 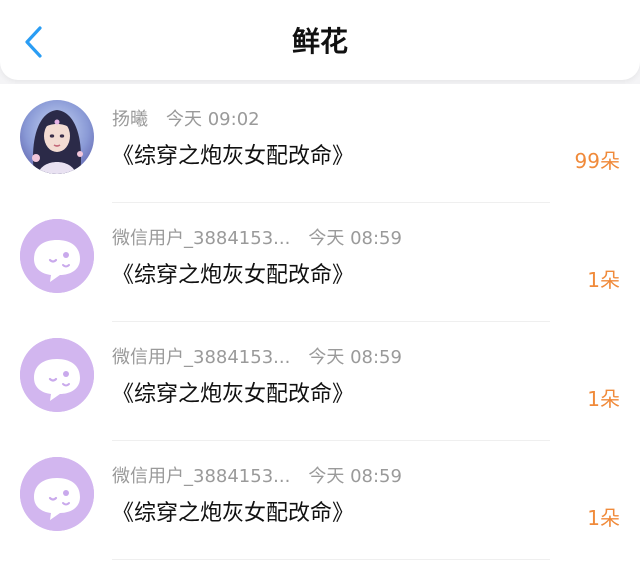 What do you see at coordinates (213, 119) in the screenshot?
I see `timestamp: 今天 09:02` at bounding box center [213, 119].